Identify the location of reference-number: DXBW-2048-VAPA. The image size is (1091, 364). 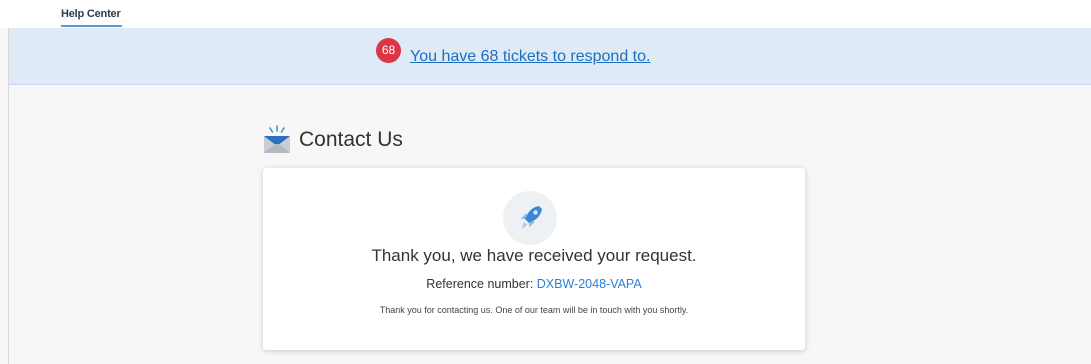
(589, 284).